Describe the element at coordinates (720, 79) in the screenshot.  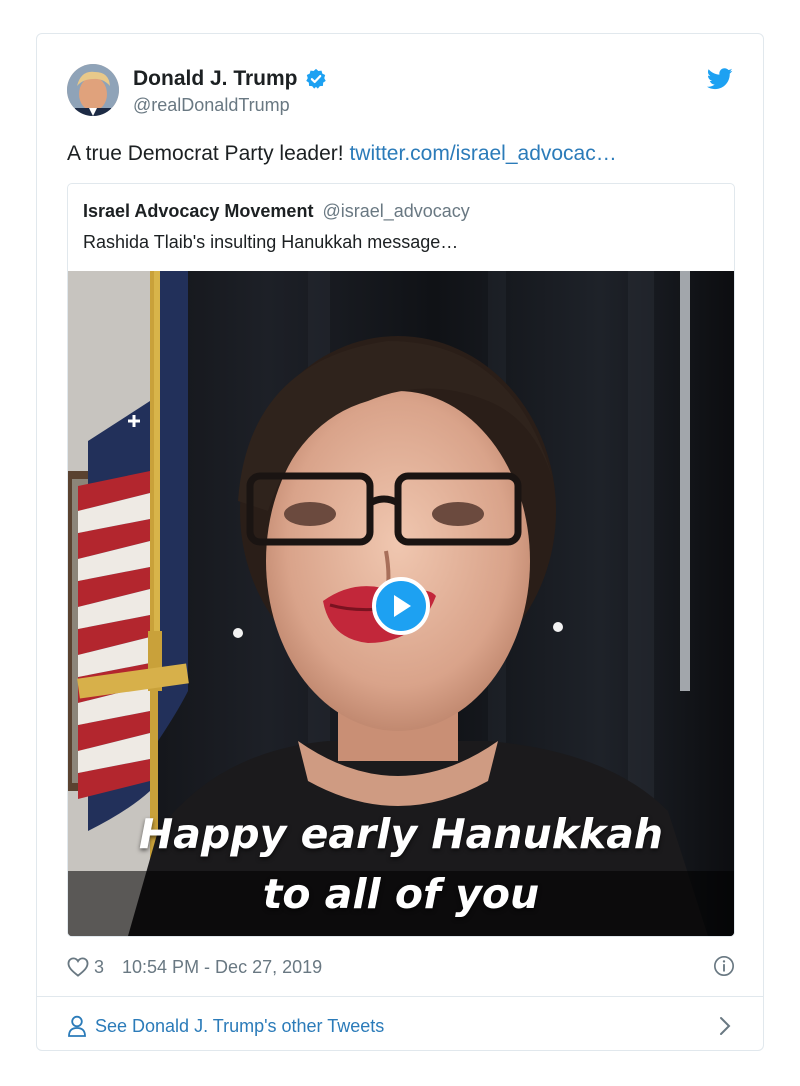
I see `twitter-bird-icon` at that location.